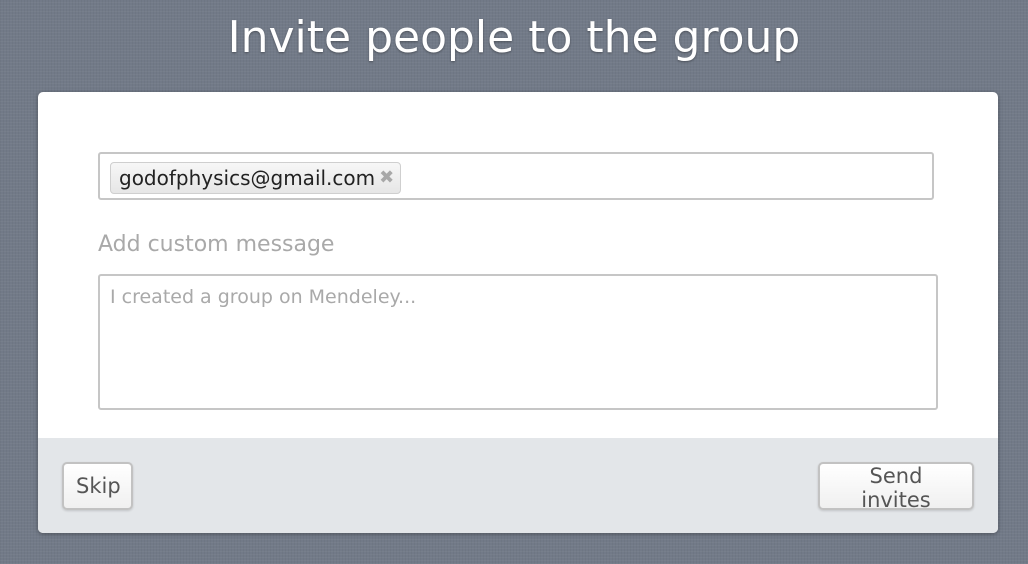  I want to click on skip-button: Skip, so click(97, 486).